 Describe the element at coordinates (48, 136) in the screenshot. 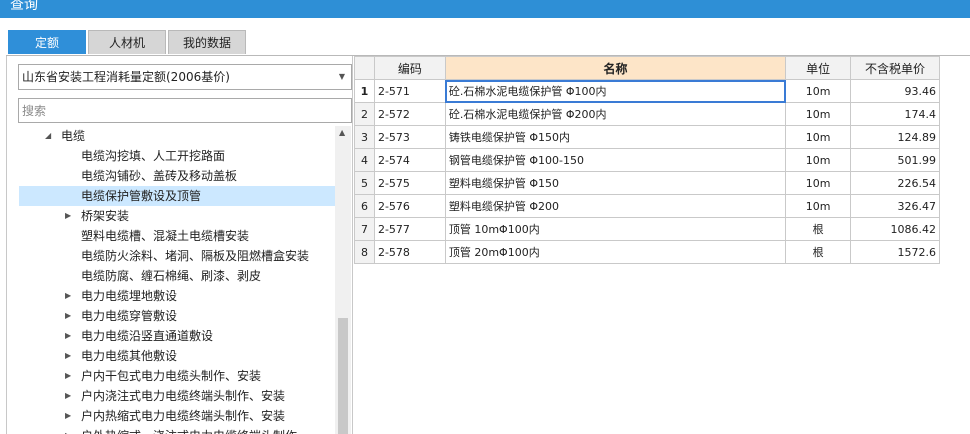

I see `triangle-expanded-icon: ◢` at that location.